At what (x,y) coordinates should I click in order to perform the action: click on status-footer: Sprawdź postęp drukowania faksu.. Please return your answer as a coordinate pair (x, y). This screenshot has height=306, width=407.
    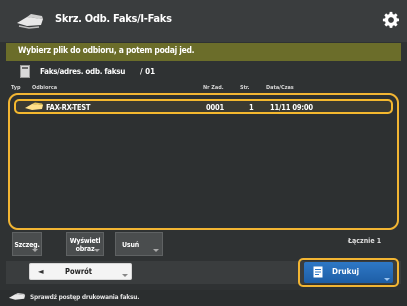
    Looking at the image, I should click on (203, 298).